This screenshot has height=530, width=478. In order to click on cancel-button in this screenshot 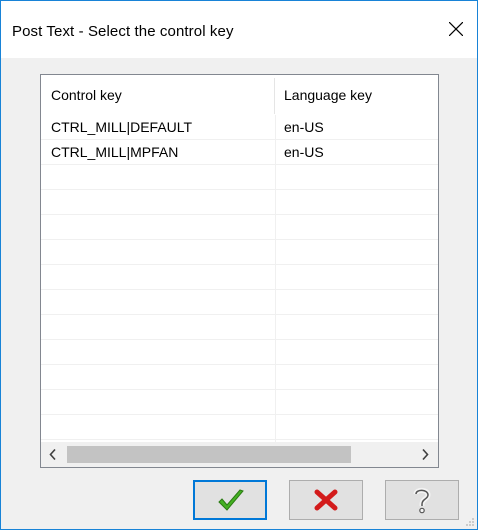, I will do `click(326, 500)`.